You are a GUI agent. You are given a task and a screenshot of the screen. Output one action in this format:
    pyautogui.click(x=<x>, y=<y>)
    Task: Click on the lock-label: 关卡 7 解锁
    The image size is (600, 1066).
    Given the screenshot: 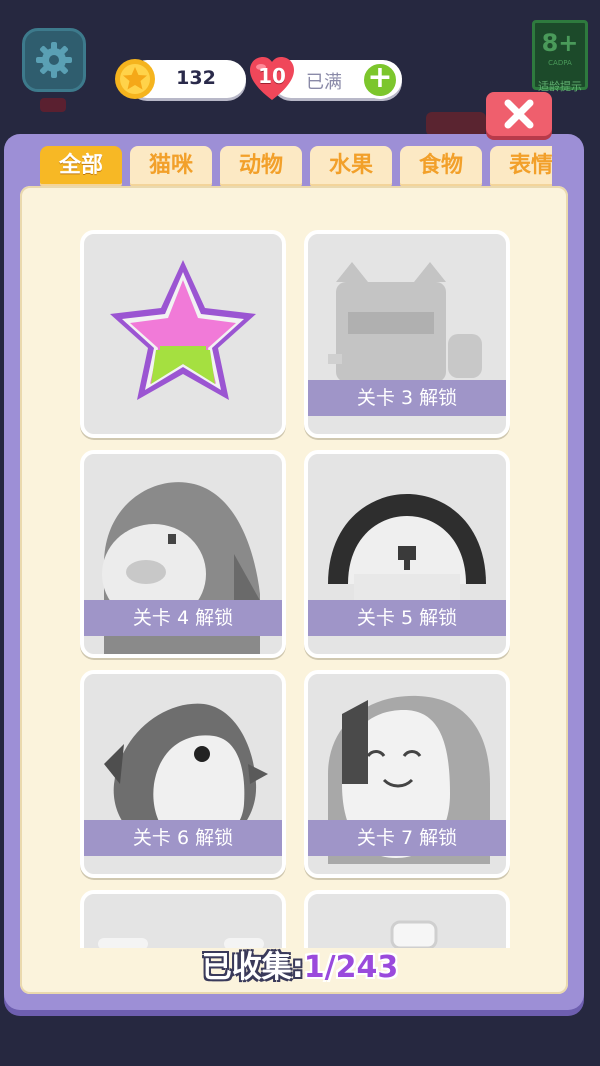 What is the action you would take?
    pyautogui.click(x=407, y=838)
    